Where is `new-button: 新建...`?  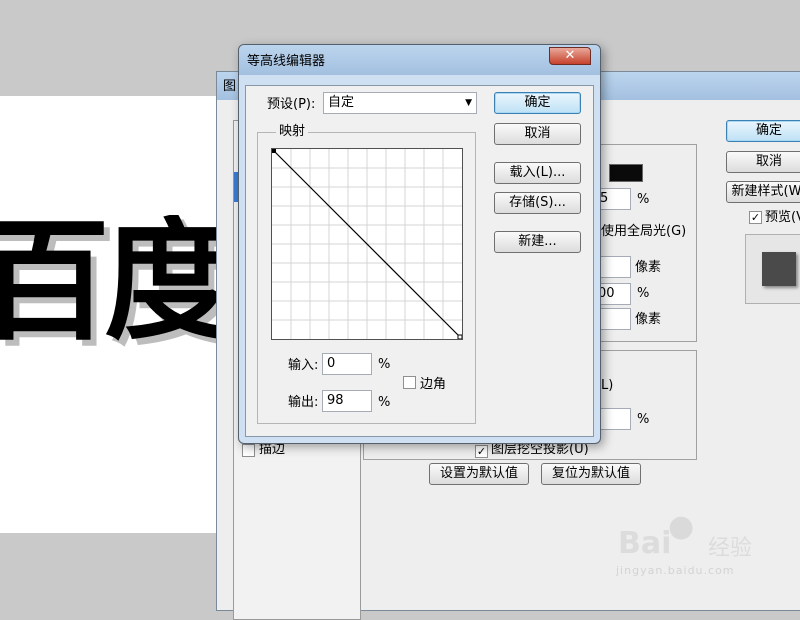 new-button: 新建... is located at coordinates (537, 242).